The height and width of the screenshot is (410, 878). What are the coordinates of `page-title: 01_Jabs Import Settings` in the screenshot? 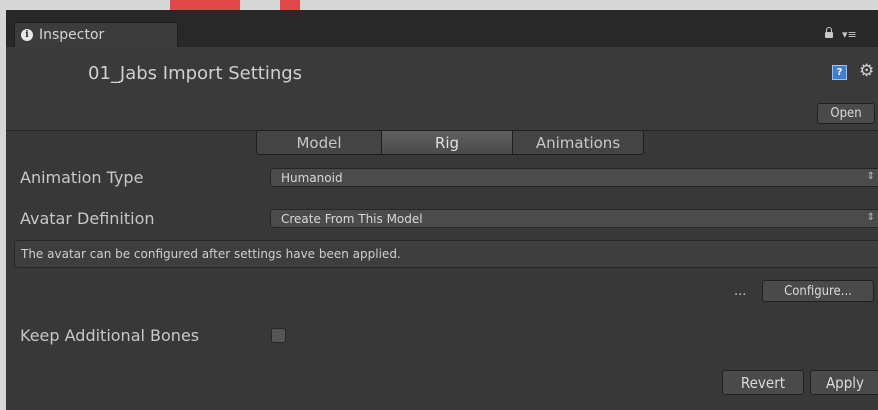 It's located at (195, 73).